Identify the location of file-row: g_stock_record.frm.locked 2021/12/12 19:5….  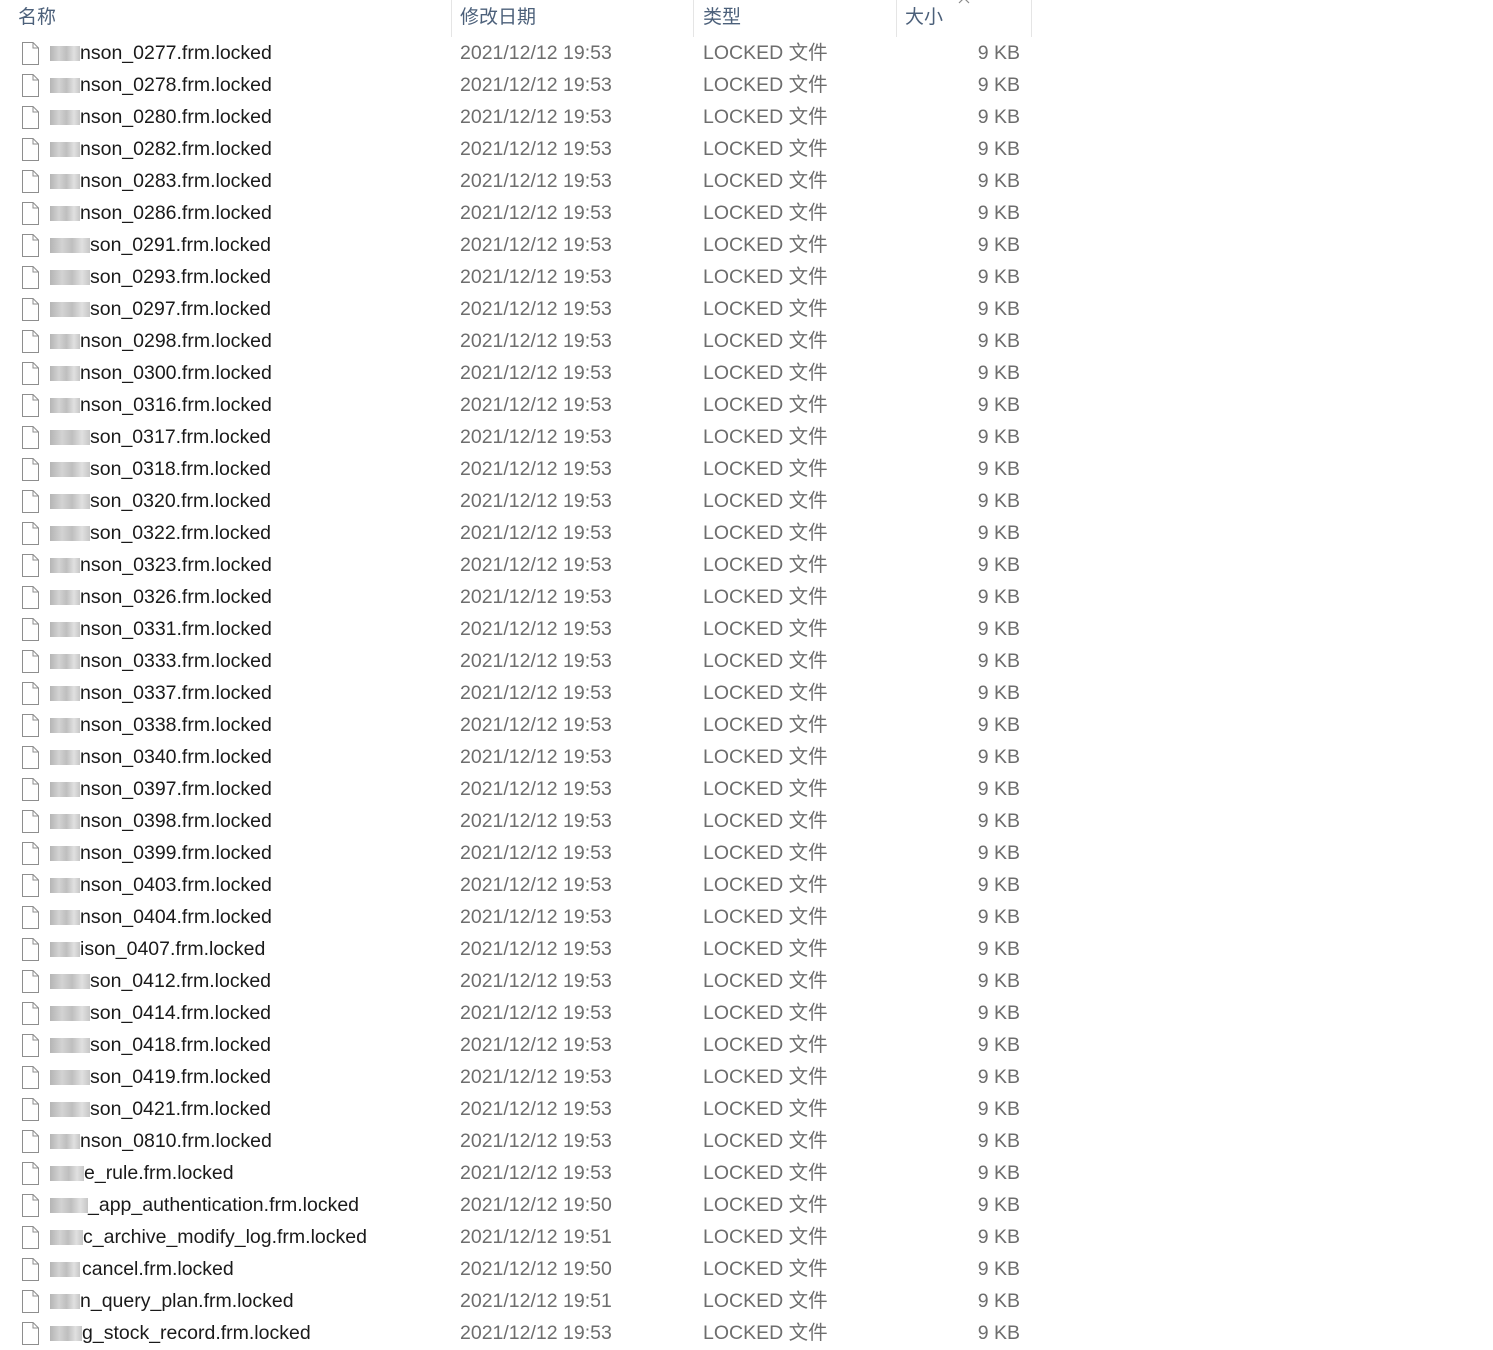
(516, 1333).